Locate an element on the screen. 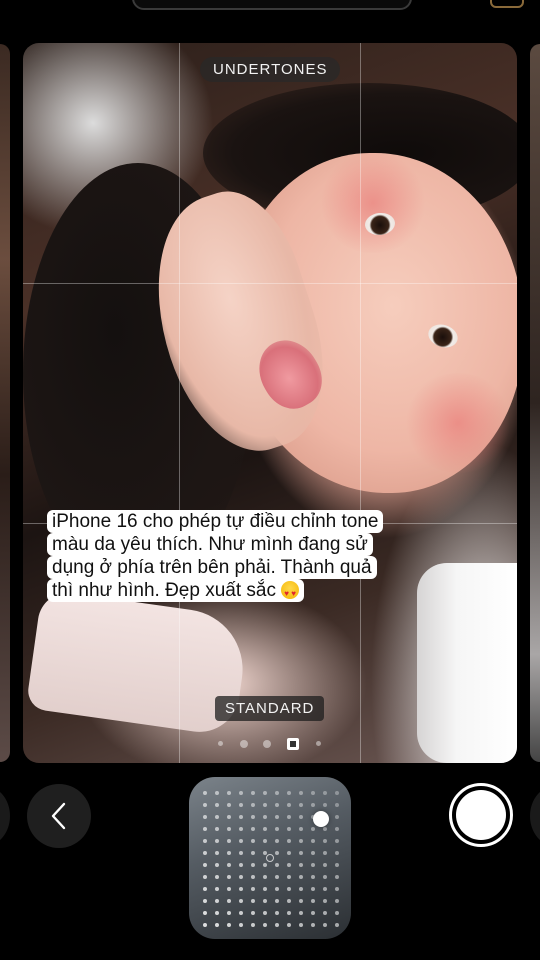 Image resolution: width=540 pixels, height=960 pixels. page-dot-active is located at coordinates (293, 744).